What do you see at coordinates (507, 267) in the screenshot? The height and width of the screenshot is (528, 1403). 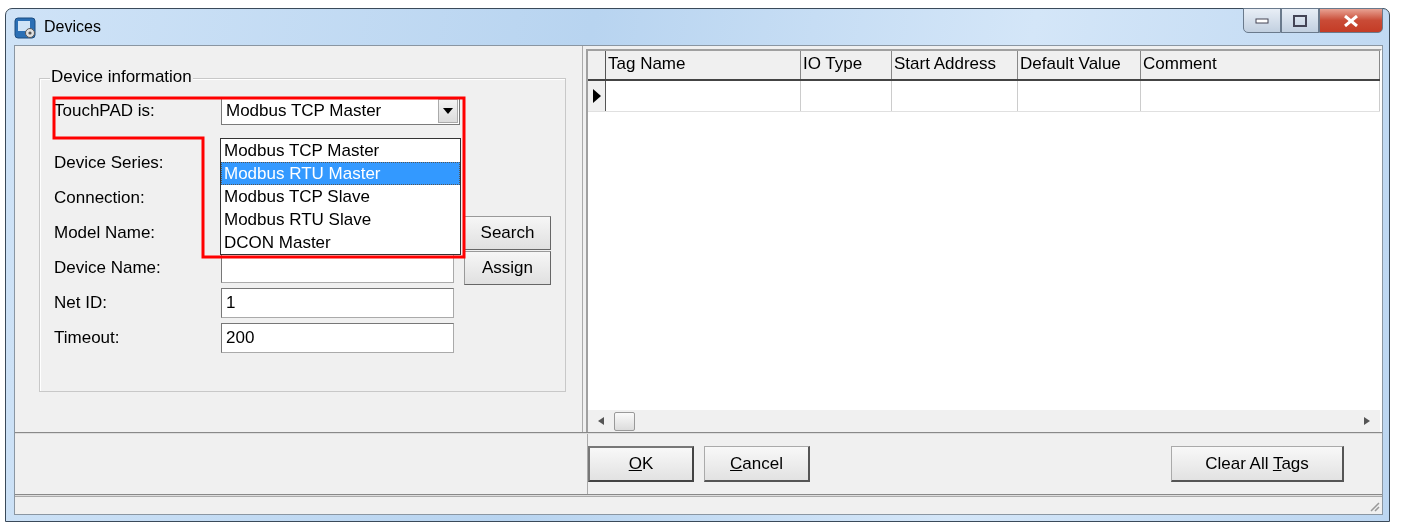 I see `action-button: Assign` at bounding box center [507, 267].